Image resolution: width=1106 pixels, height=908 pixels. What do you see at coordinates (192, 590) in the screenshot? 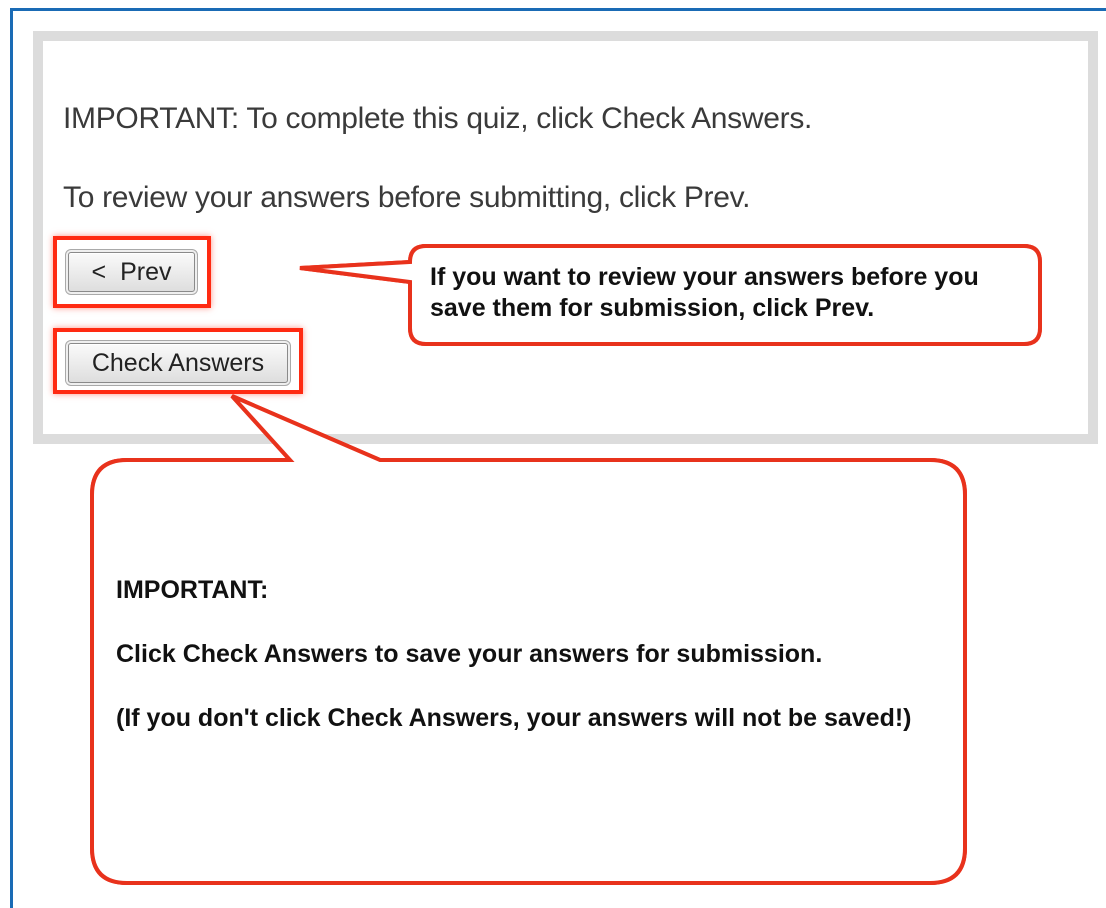
I see `callout-heading: IMPORTANT:` at bounding box center [192, 590].